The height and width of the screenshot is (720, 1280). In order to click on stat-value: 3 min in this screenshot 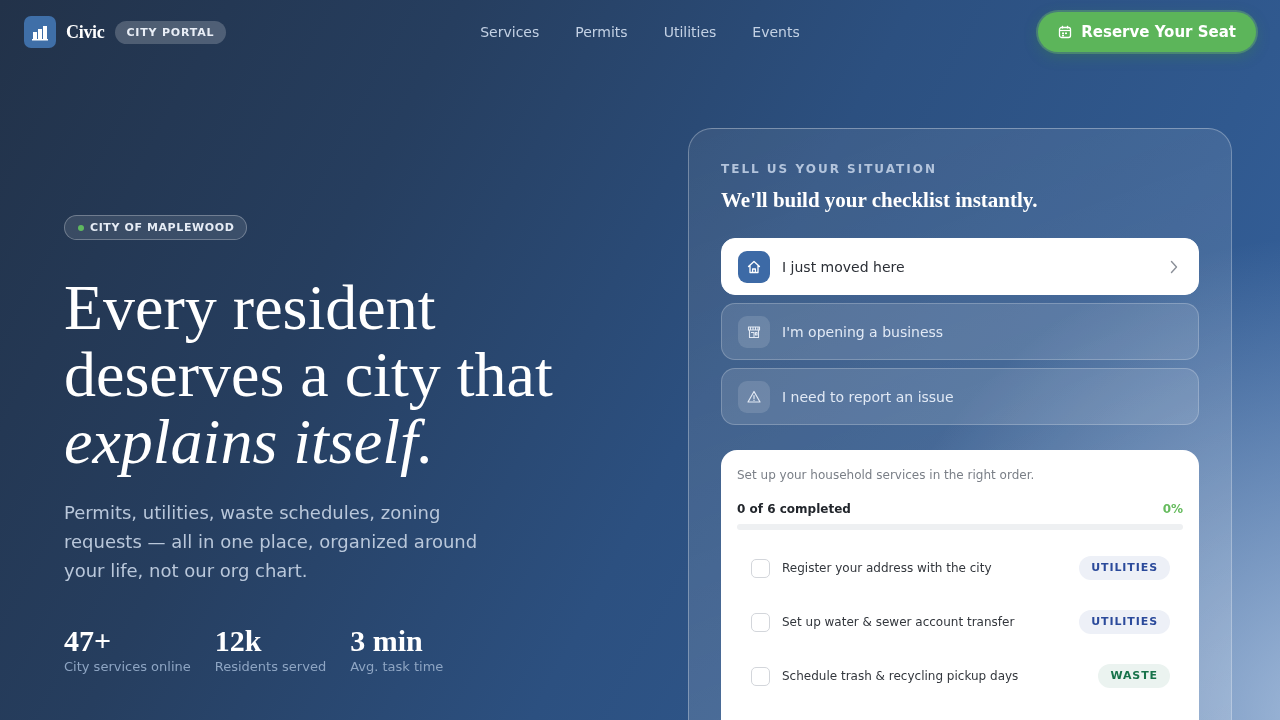, I will do `click(387, 641)`.